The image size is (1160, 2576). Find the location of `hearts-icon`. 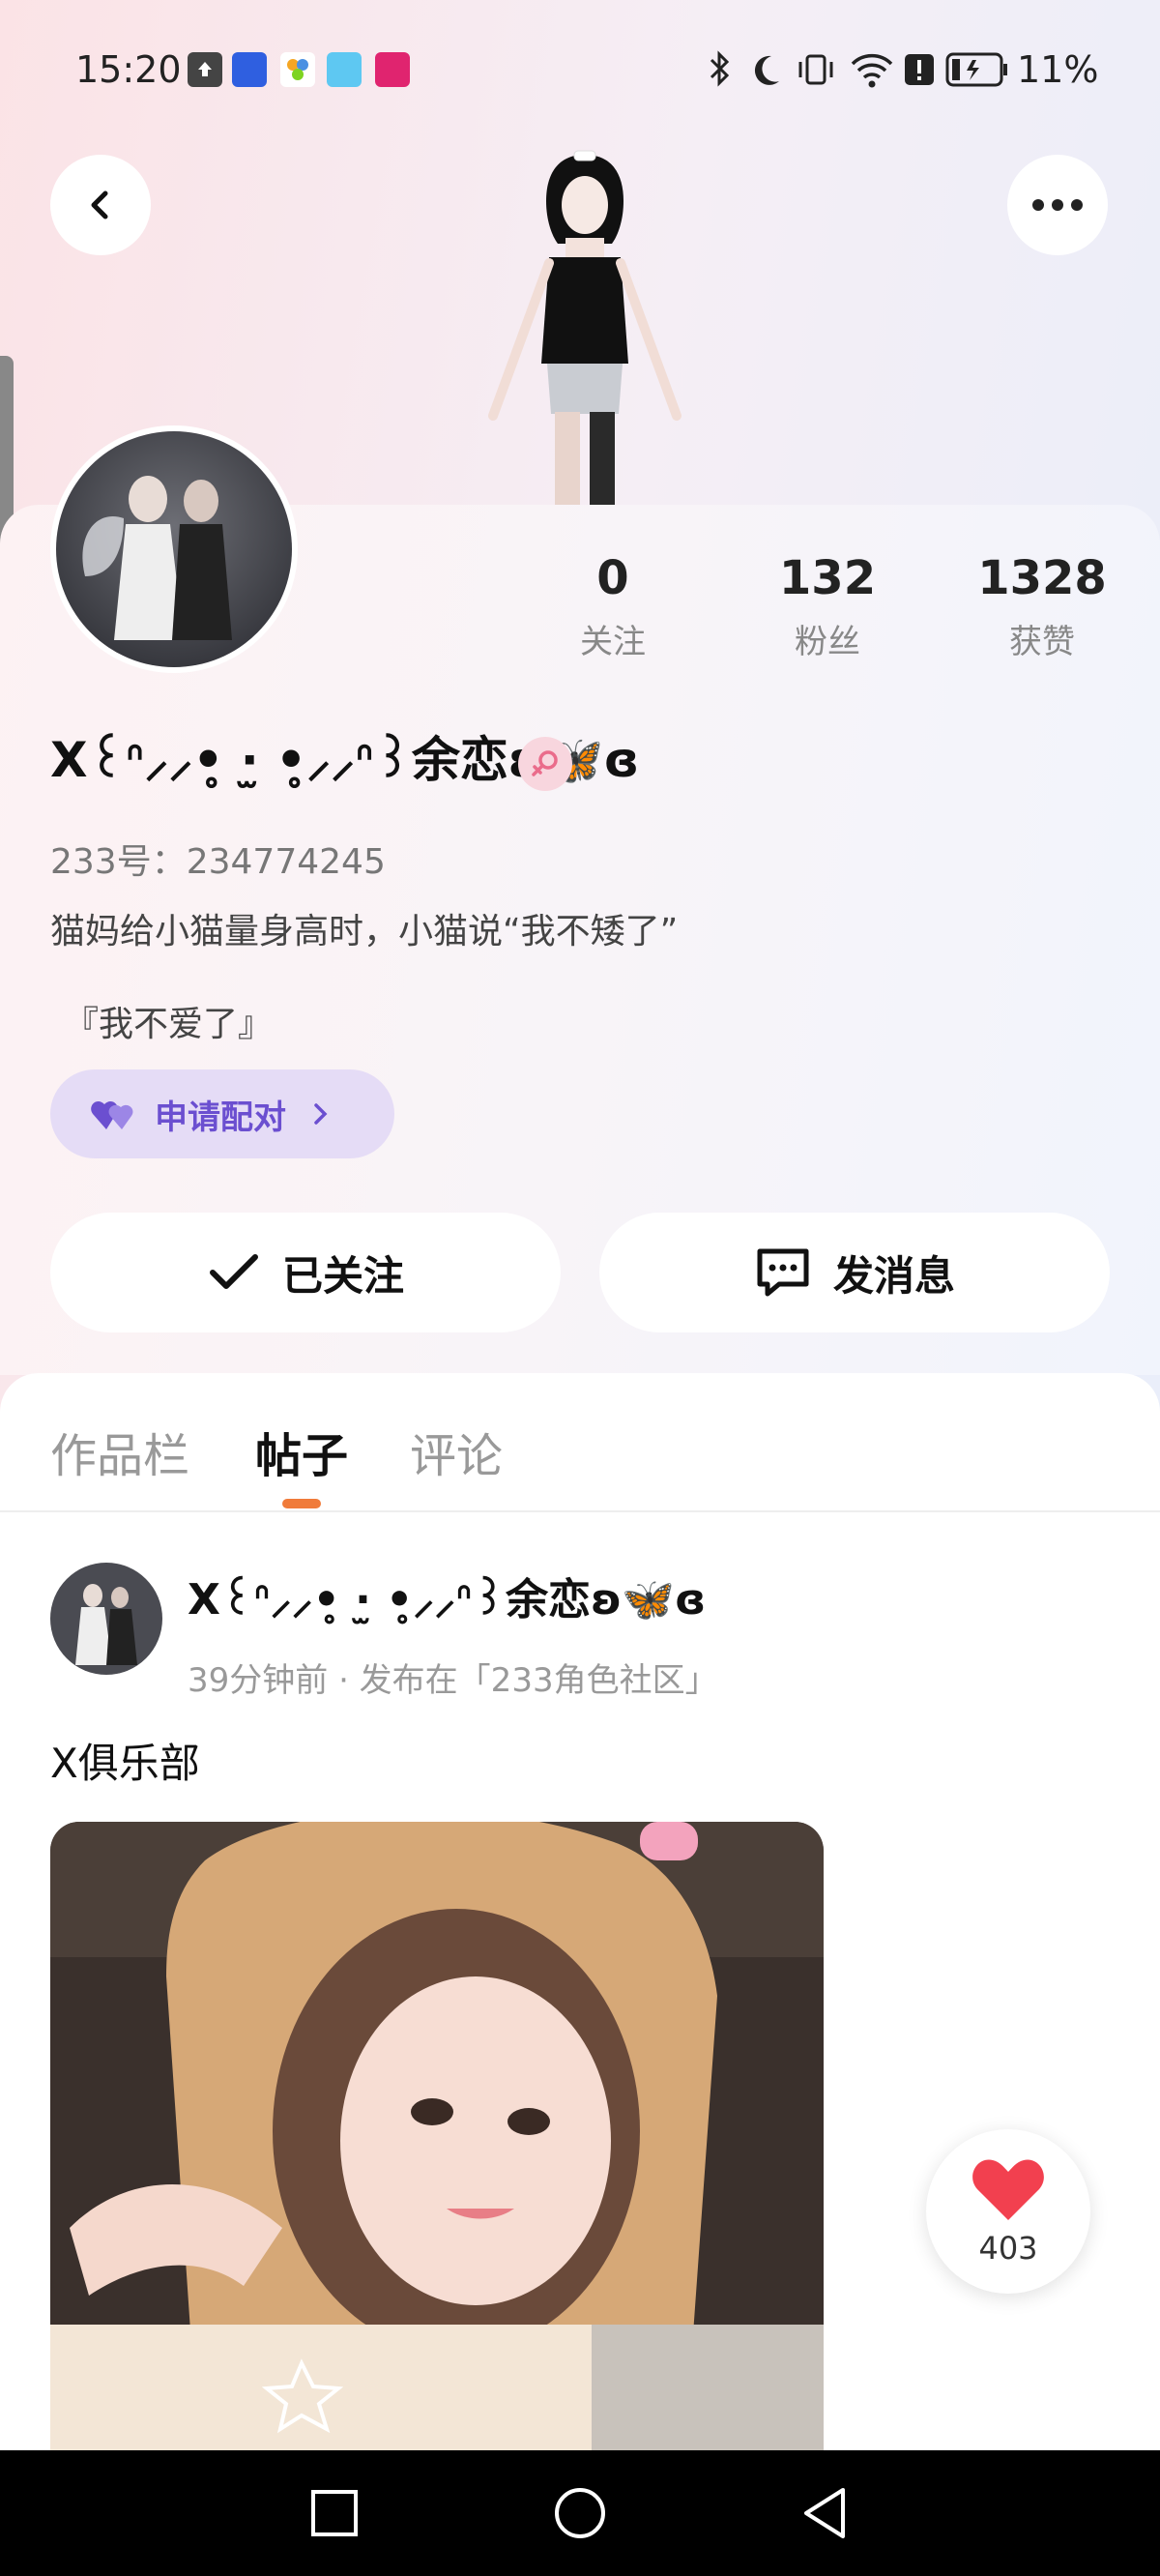

hearts-icon is located at coordinates (112, 1115).